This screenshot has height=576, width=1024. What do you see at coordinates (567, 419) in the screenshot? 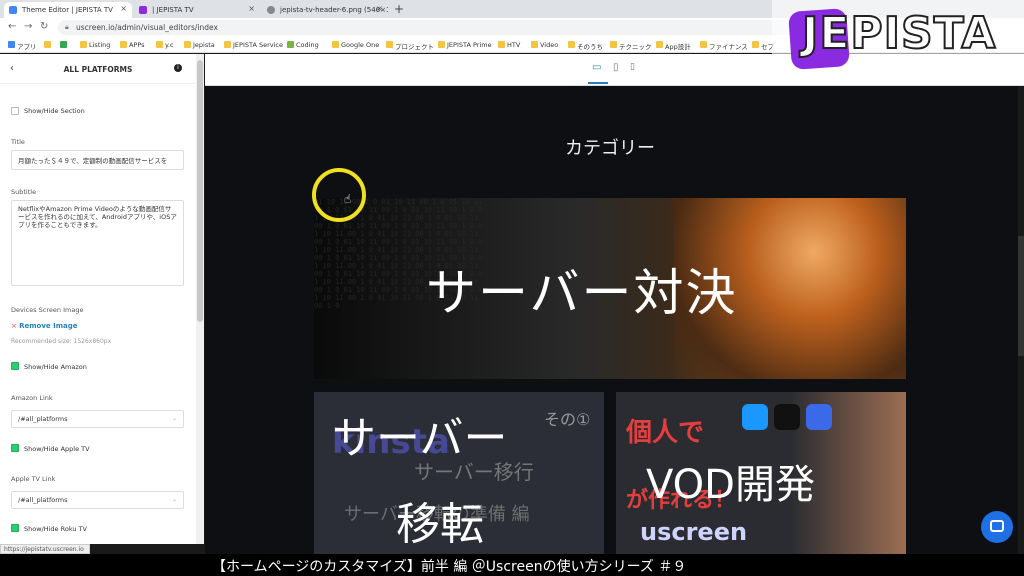
I see `thumbnail-text: その①` at bounding box center [567, 419].